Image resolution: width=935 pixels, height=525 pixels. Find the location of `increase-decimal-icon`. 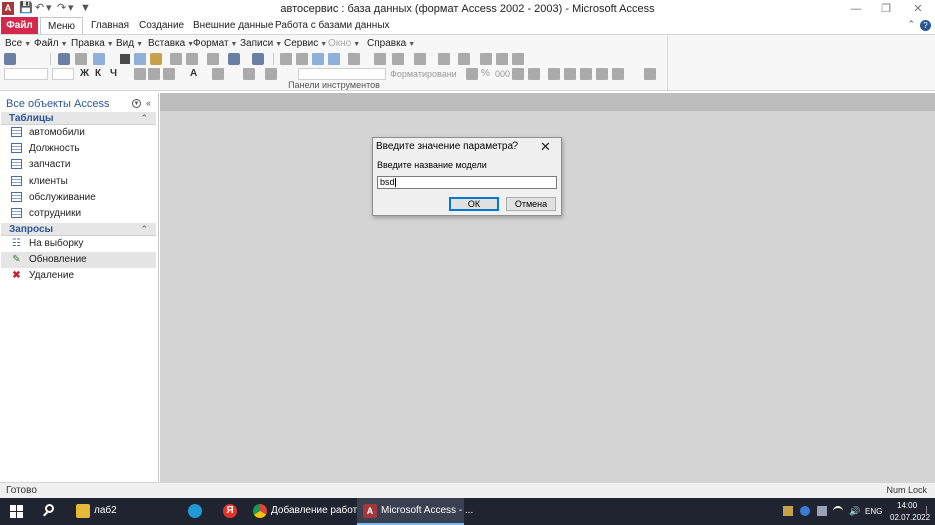

increase-decimal-icon is located at coordinates (518, 74).